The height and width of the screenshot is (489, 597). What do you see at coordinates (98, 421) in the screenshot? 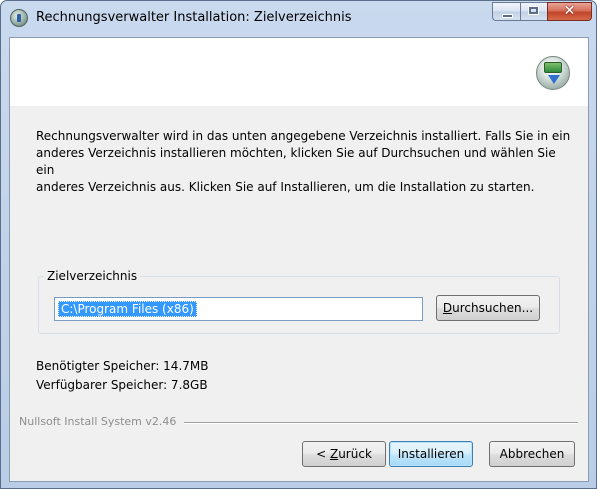
I see `nsis-branding: Nullsoft Install System v2.46` at bounding box center [98, 421].